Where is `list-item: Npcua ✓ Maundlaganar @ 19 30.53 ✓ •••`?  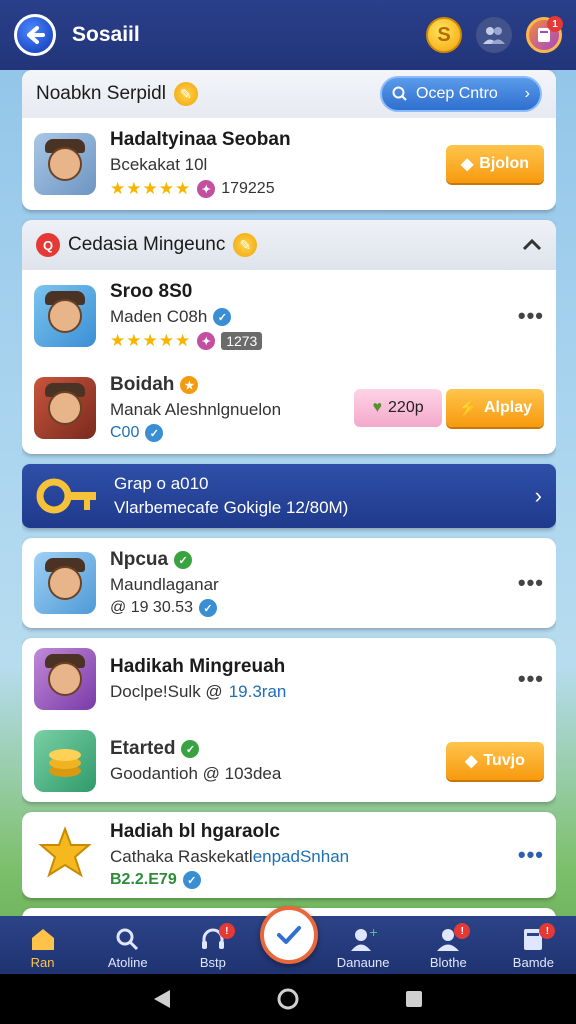
list-item: Npcua ✓ Maundlaganar @ 19 30.53 ✓ ••• is located at coordinates (289, 583).